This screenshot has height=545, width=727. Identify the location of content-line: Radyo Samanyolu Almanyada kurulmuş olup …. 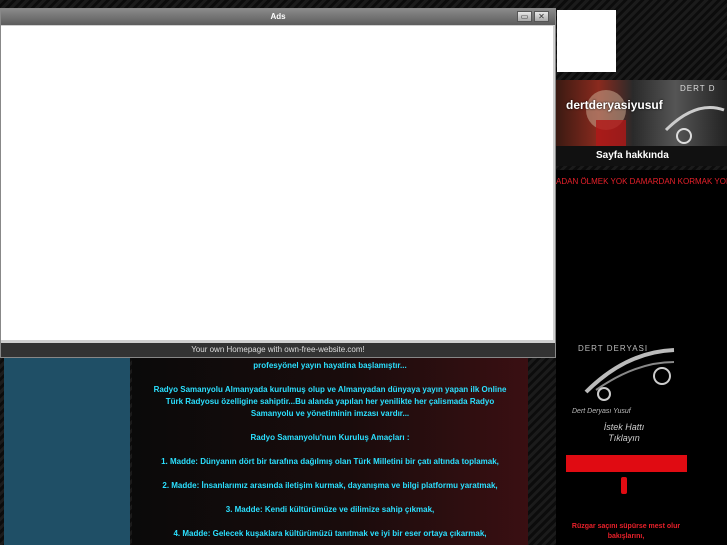
(330, 389).